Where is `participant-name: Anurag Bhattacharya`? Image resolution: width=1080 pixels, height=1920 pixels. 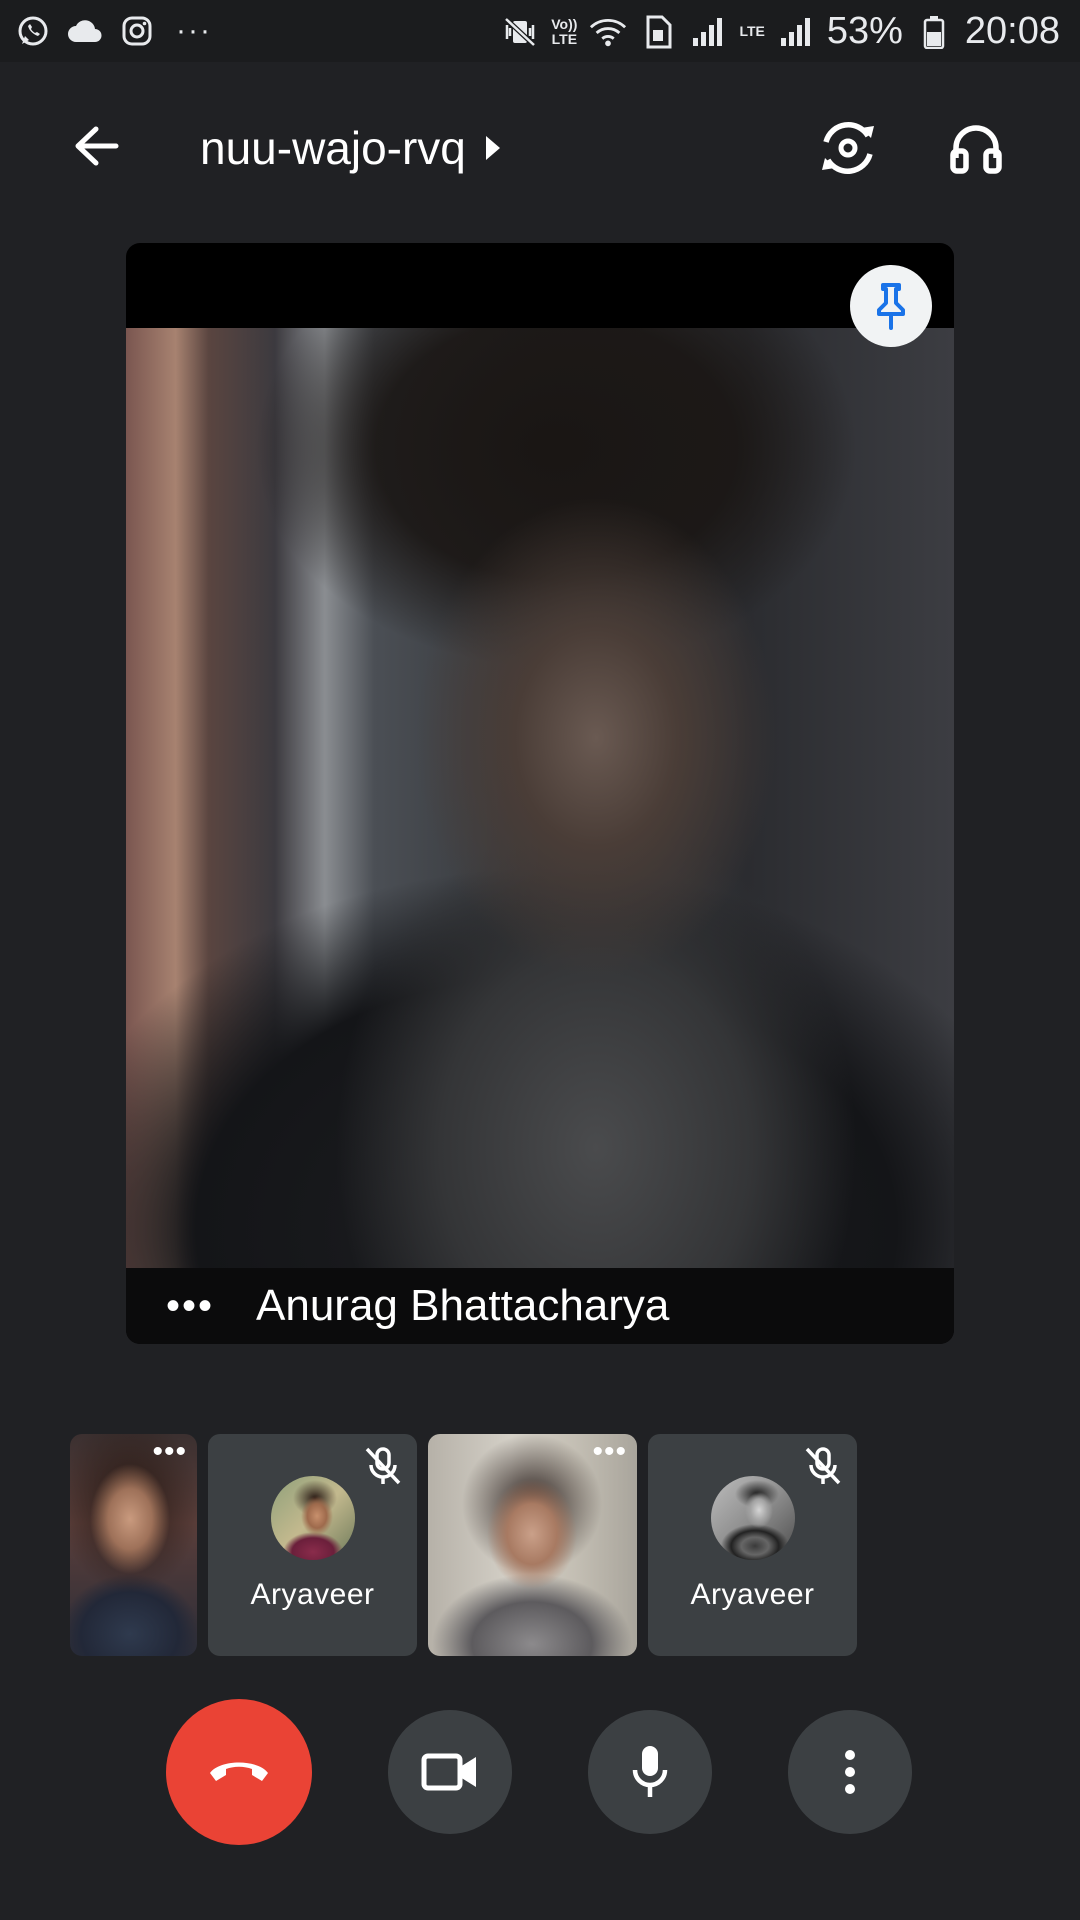
participant-name: Anurag Bhattacharya is located at coordinates (463, 1305).